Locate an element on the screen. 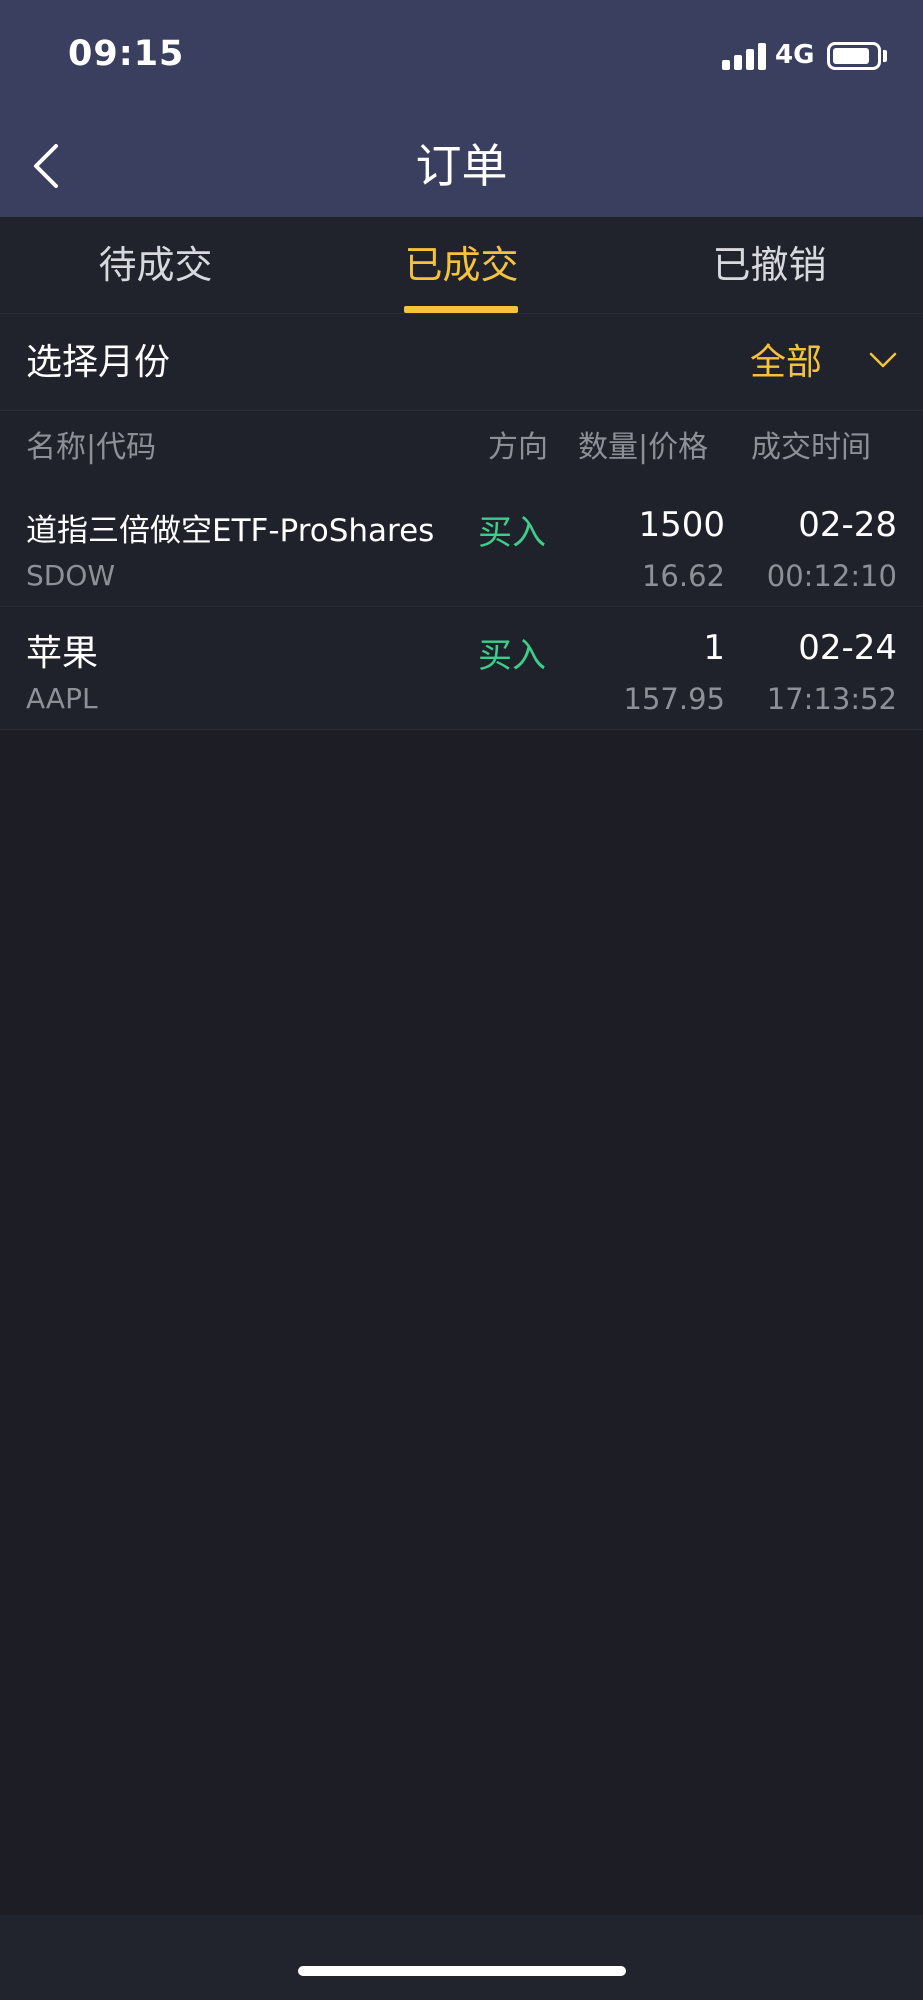  bottom-safe-area is located at coordinates (461, 1957).